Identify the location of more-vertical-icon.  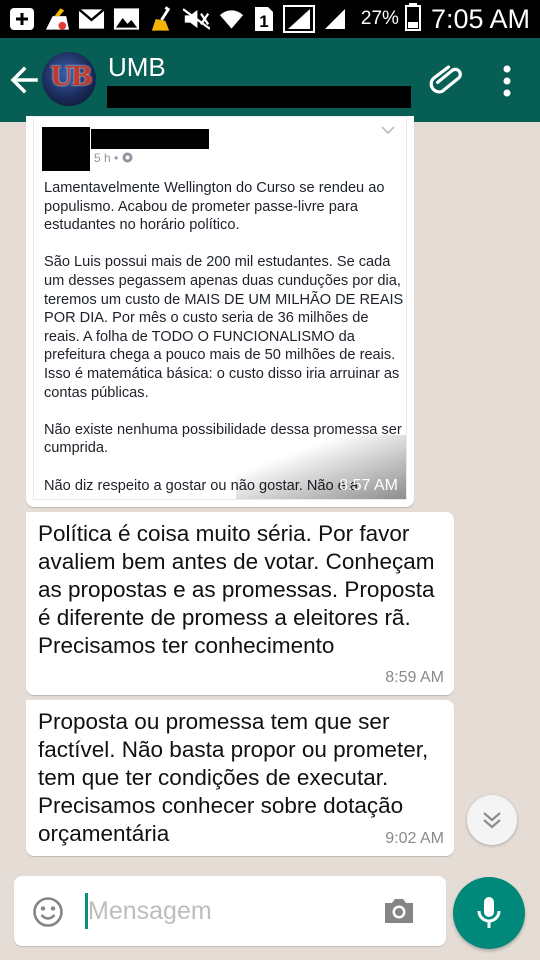
(507, 81).